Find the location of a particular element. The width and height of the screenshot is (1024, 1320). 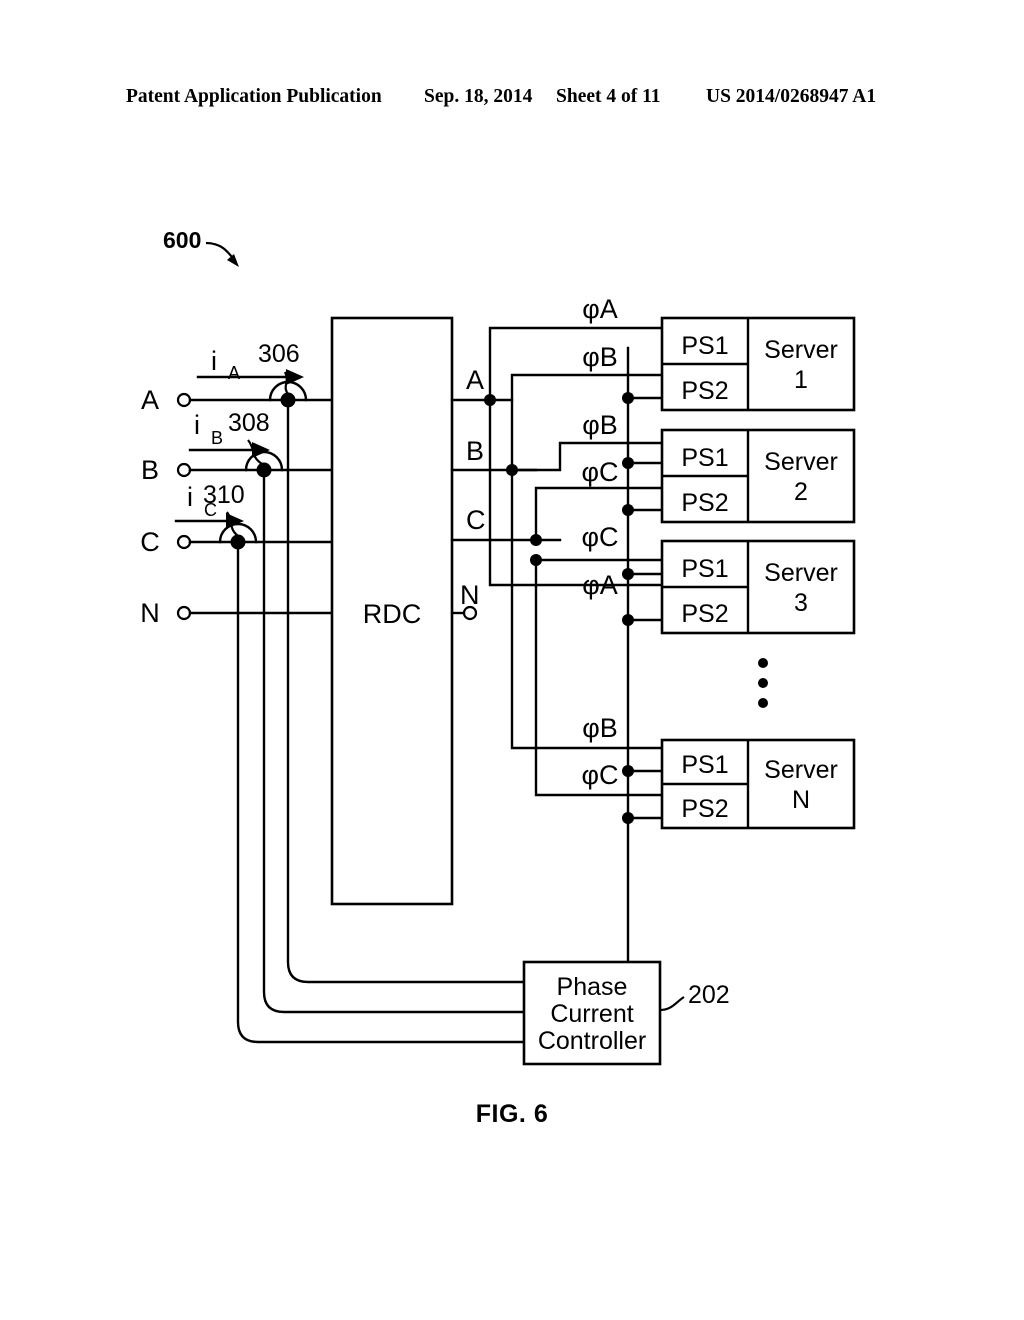

rdc-output-n-node is located at coordinates (470, 613).